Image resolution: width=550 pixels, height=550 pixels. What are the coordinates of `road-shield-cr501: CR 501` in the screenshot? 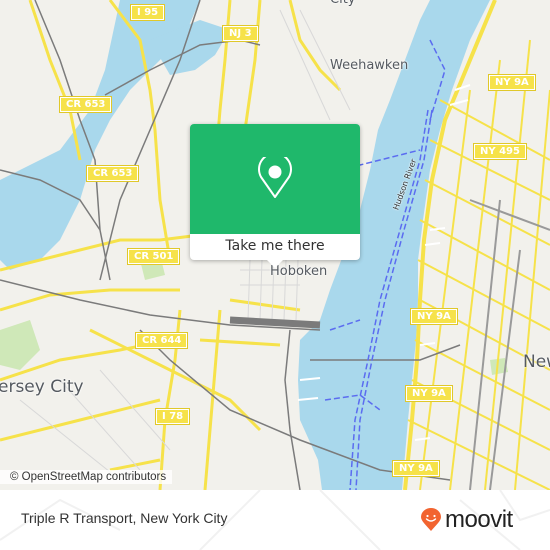 It's located at (153, 256).